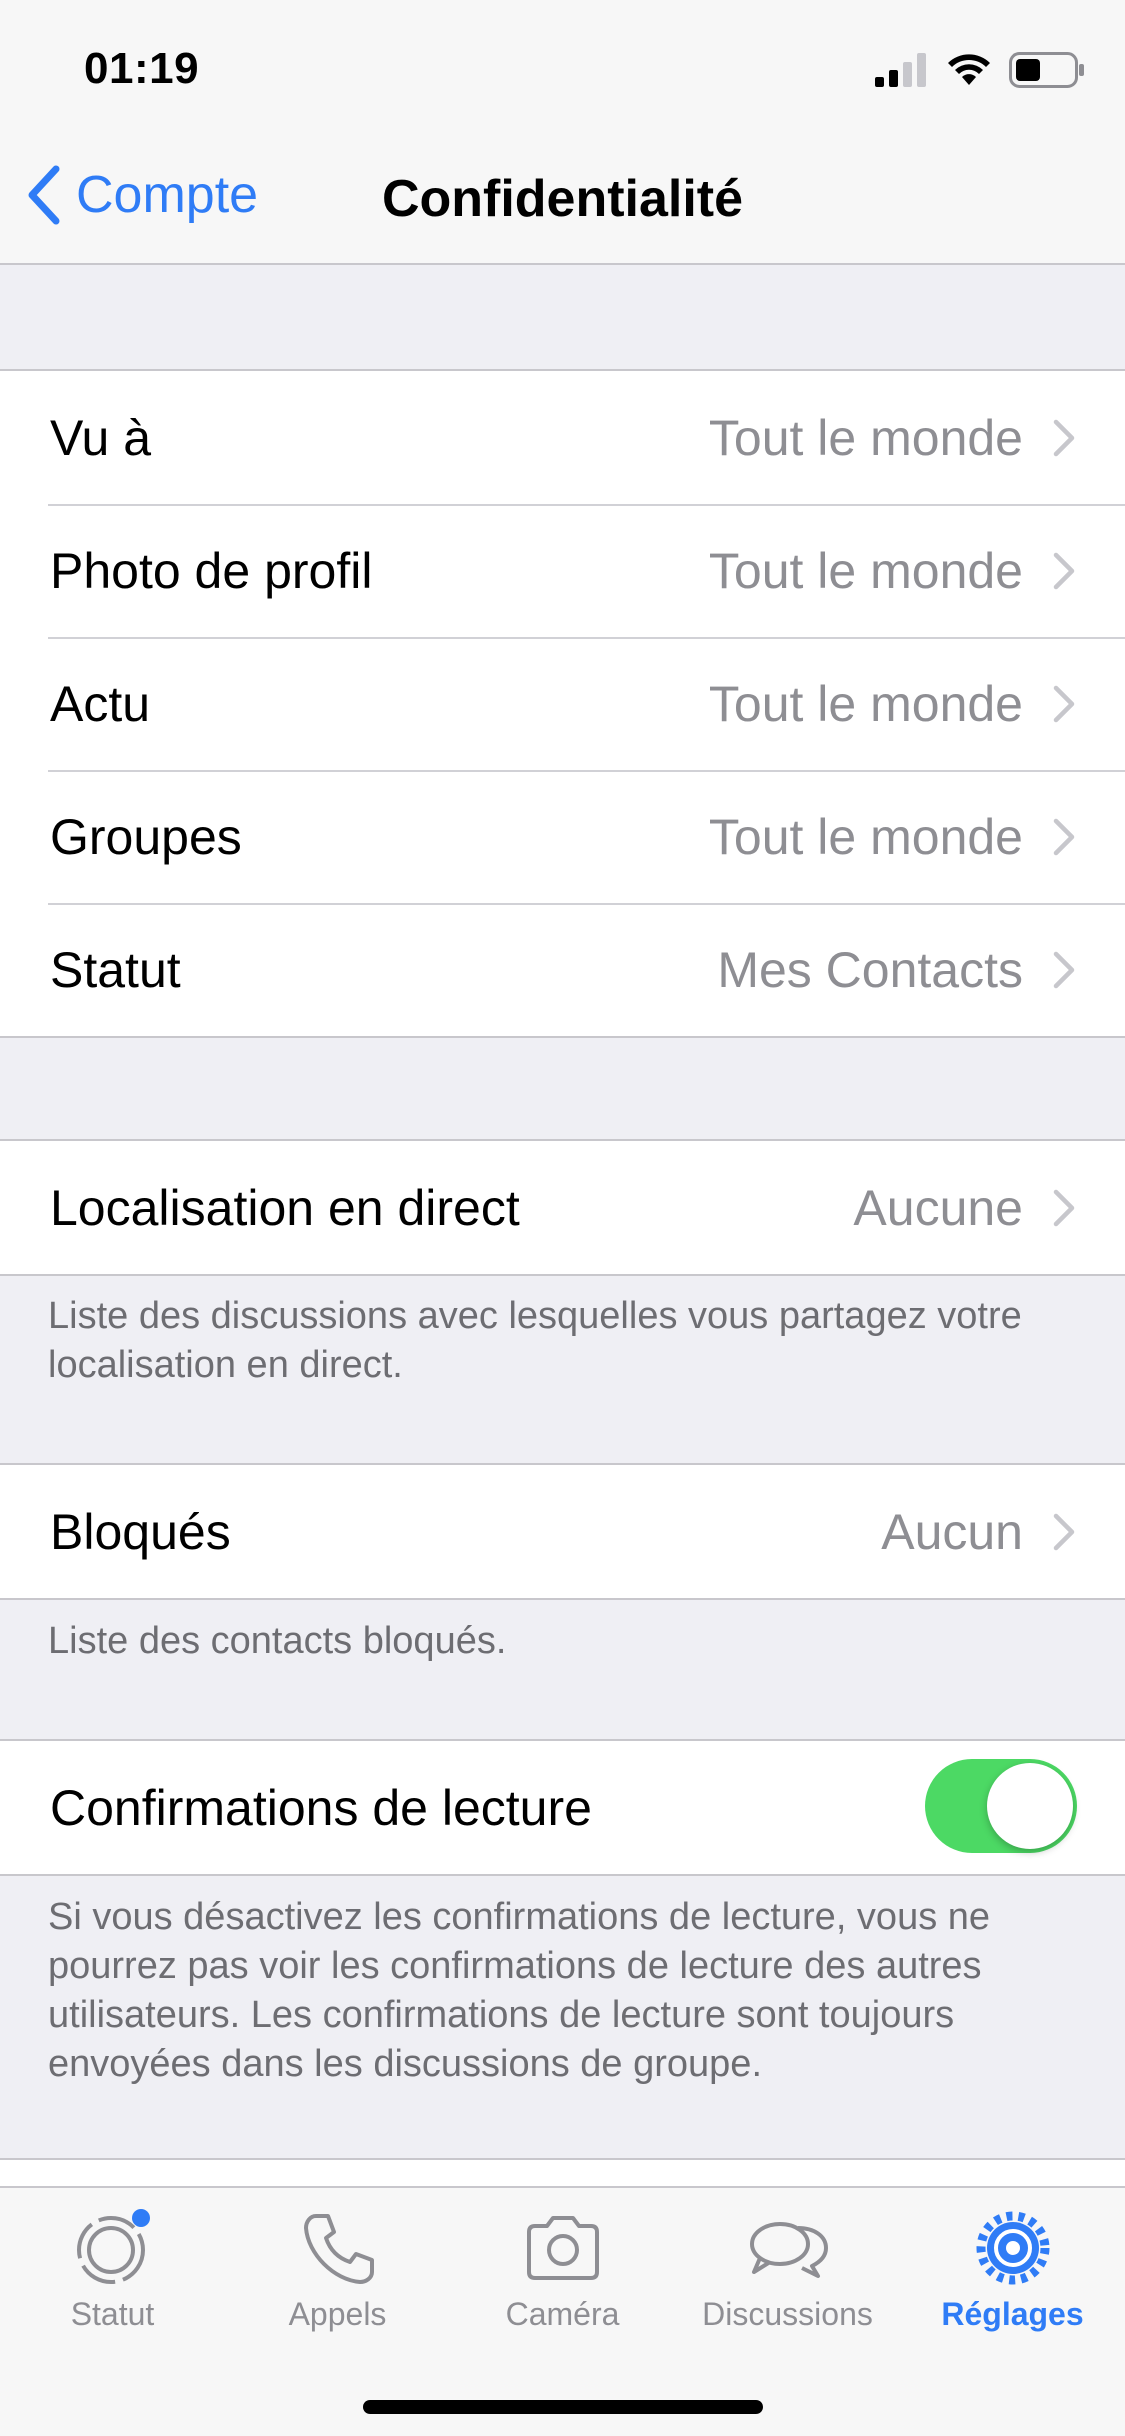 The width and height of the screenshot is (1125, 2436). What do you see at coordinates (337, 2314) in the screenshot?
I see `tab-label: Appels` at bounding box center [337, 2314].